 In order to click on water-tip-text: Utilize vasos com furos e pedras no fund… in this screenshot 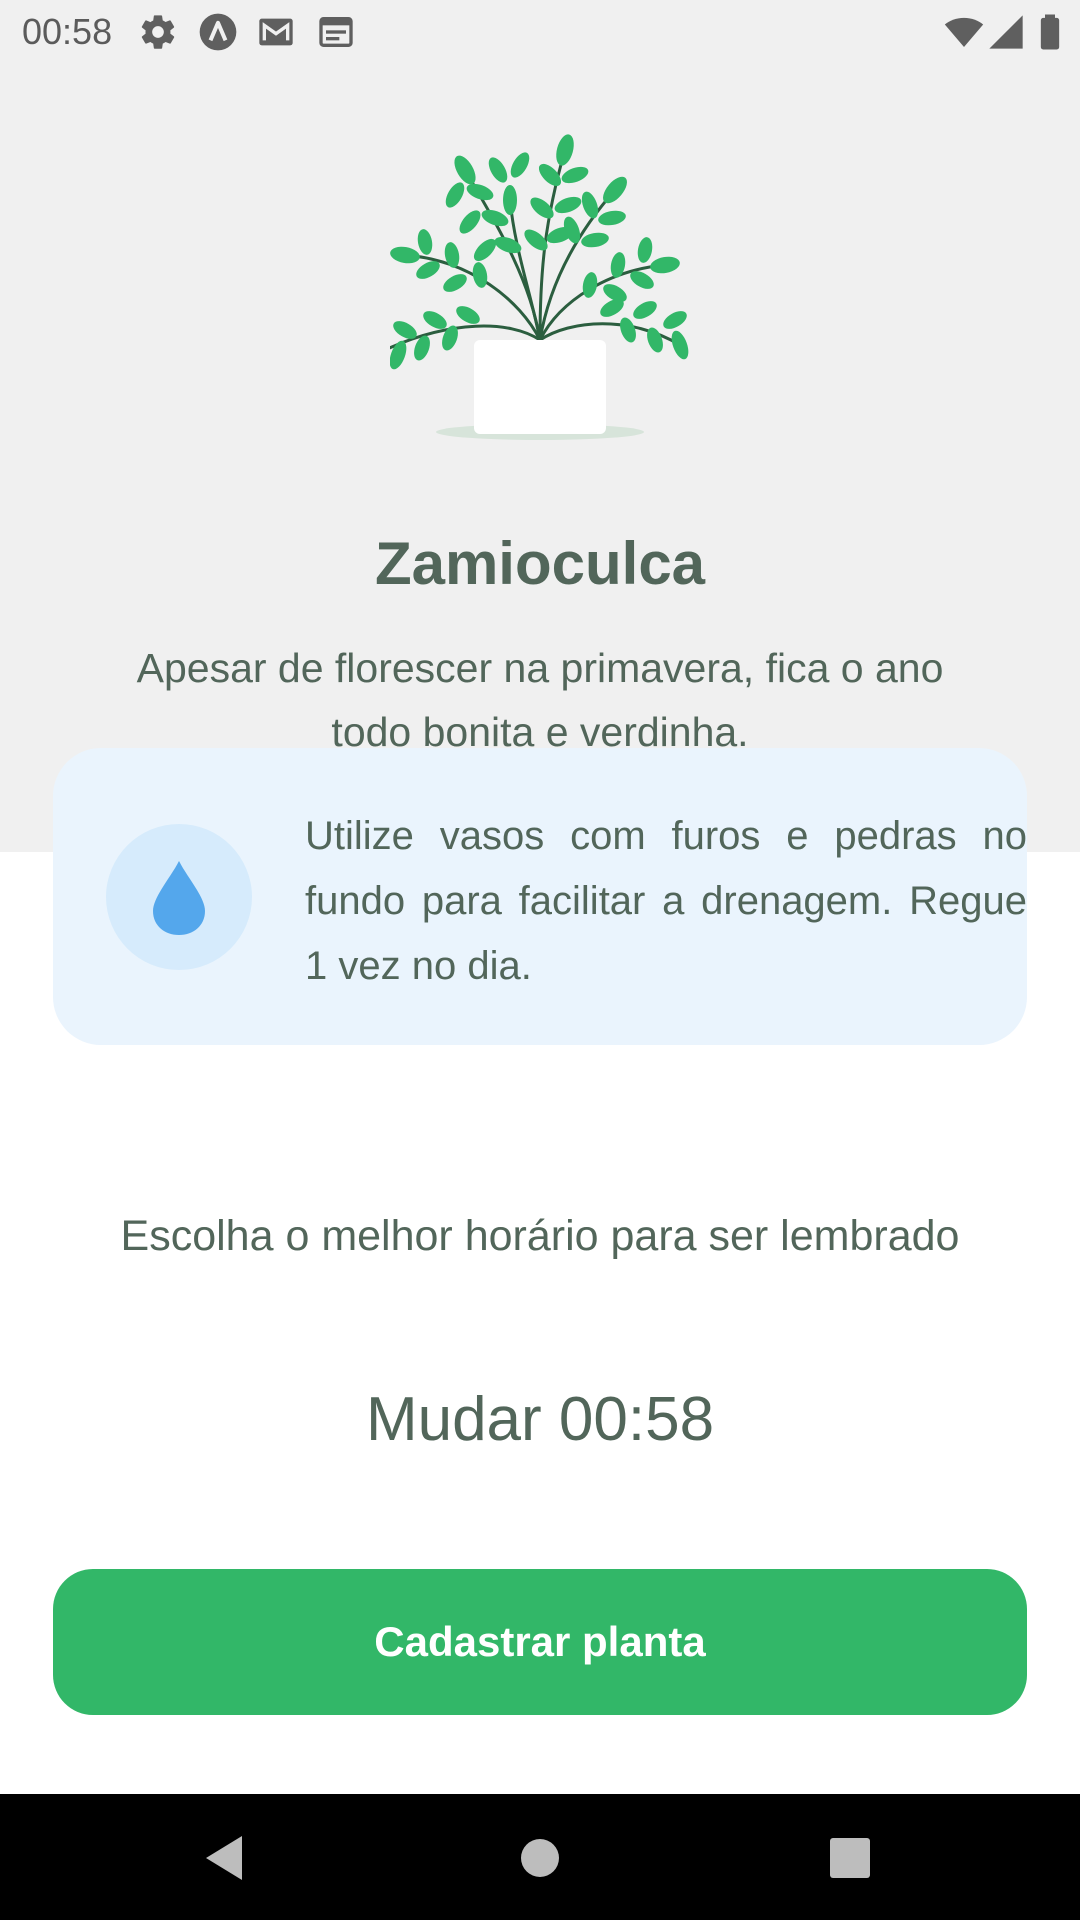, I will do `click(666, 901)`.